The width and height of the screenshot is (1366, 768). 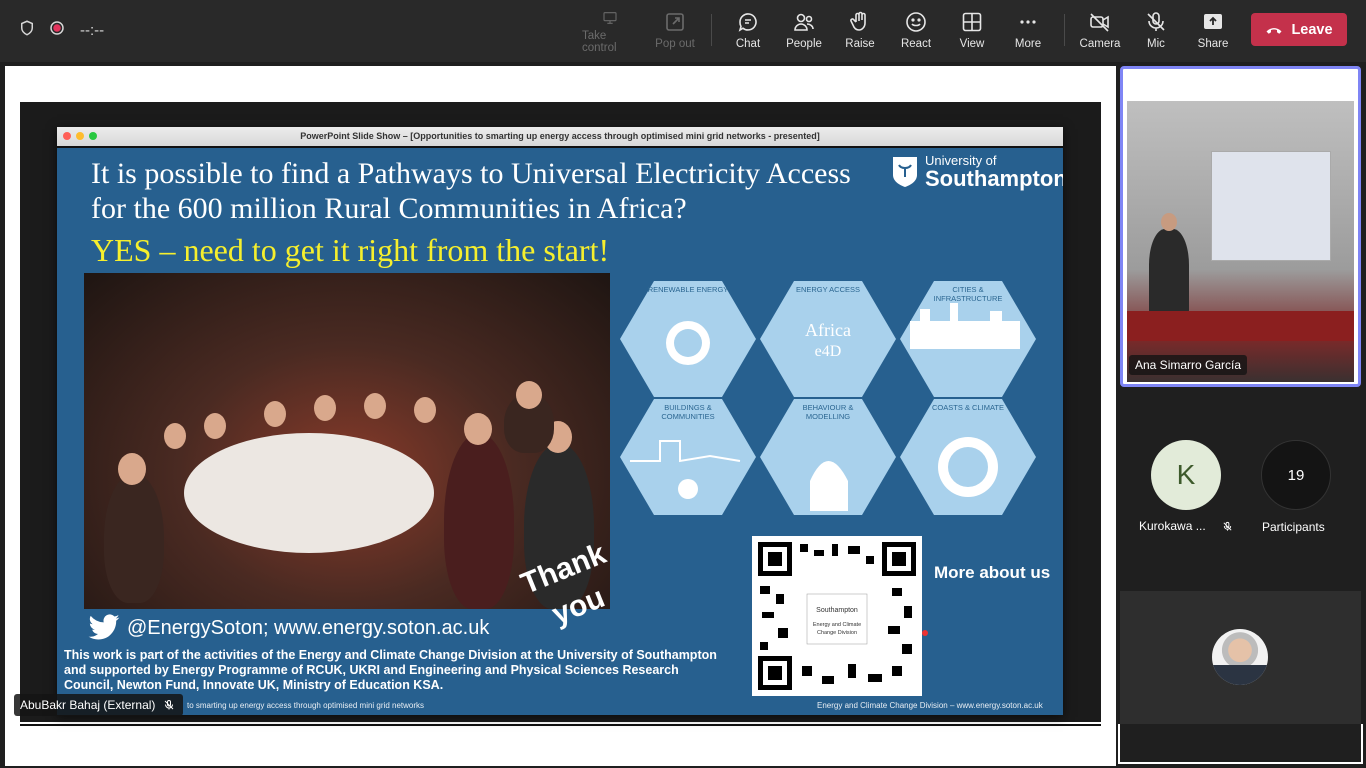 I want to click on hex-label-wrap: CITIES & INFRASTRUCTURE, so click(x=968, y=339).